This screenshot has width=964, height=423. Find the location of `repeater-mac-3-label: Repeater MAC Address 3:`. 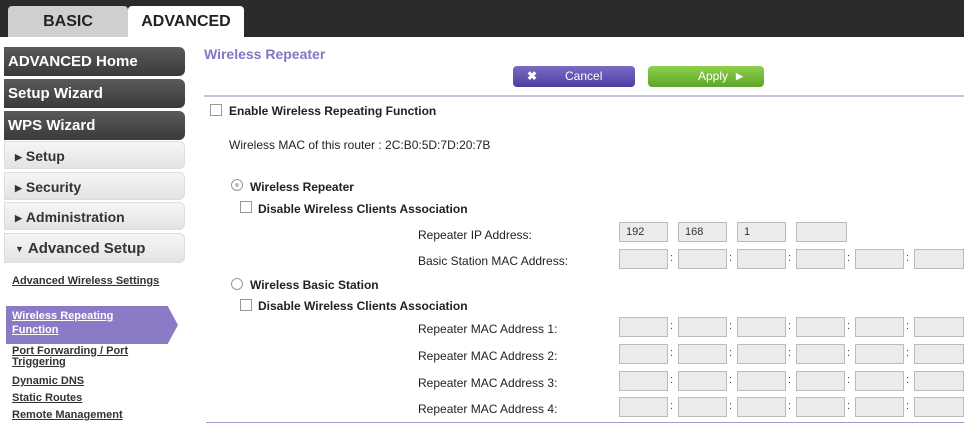

repeater-mac-3-label: Repeater MAC Address 3: is located at coordinates (488, 383).